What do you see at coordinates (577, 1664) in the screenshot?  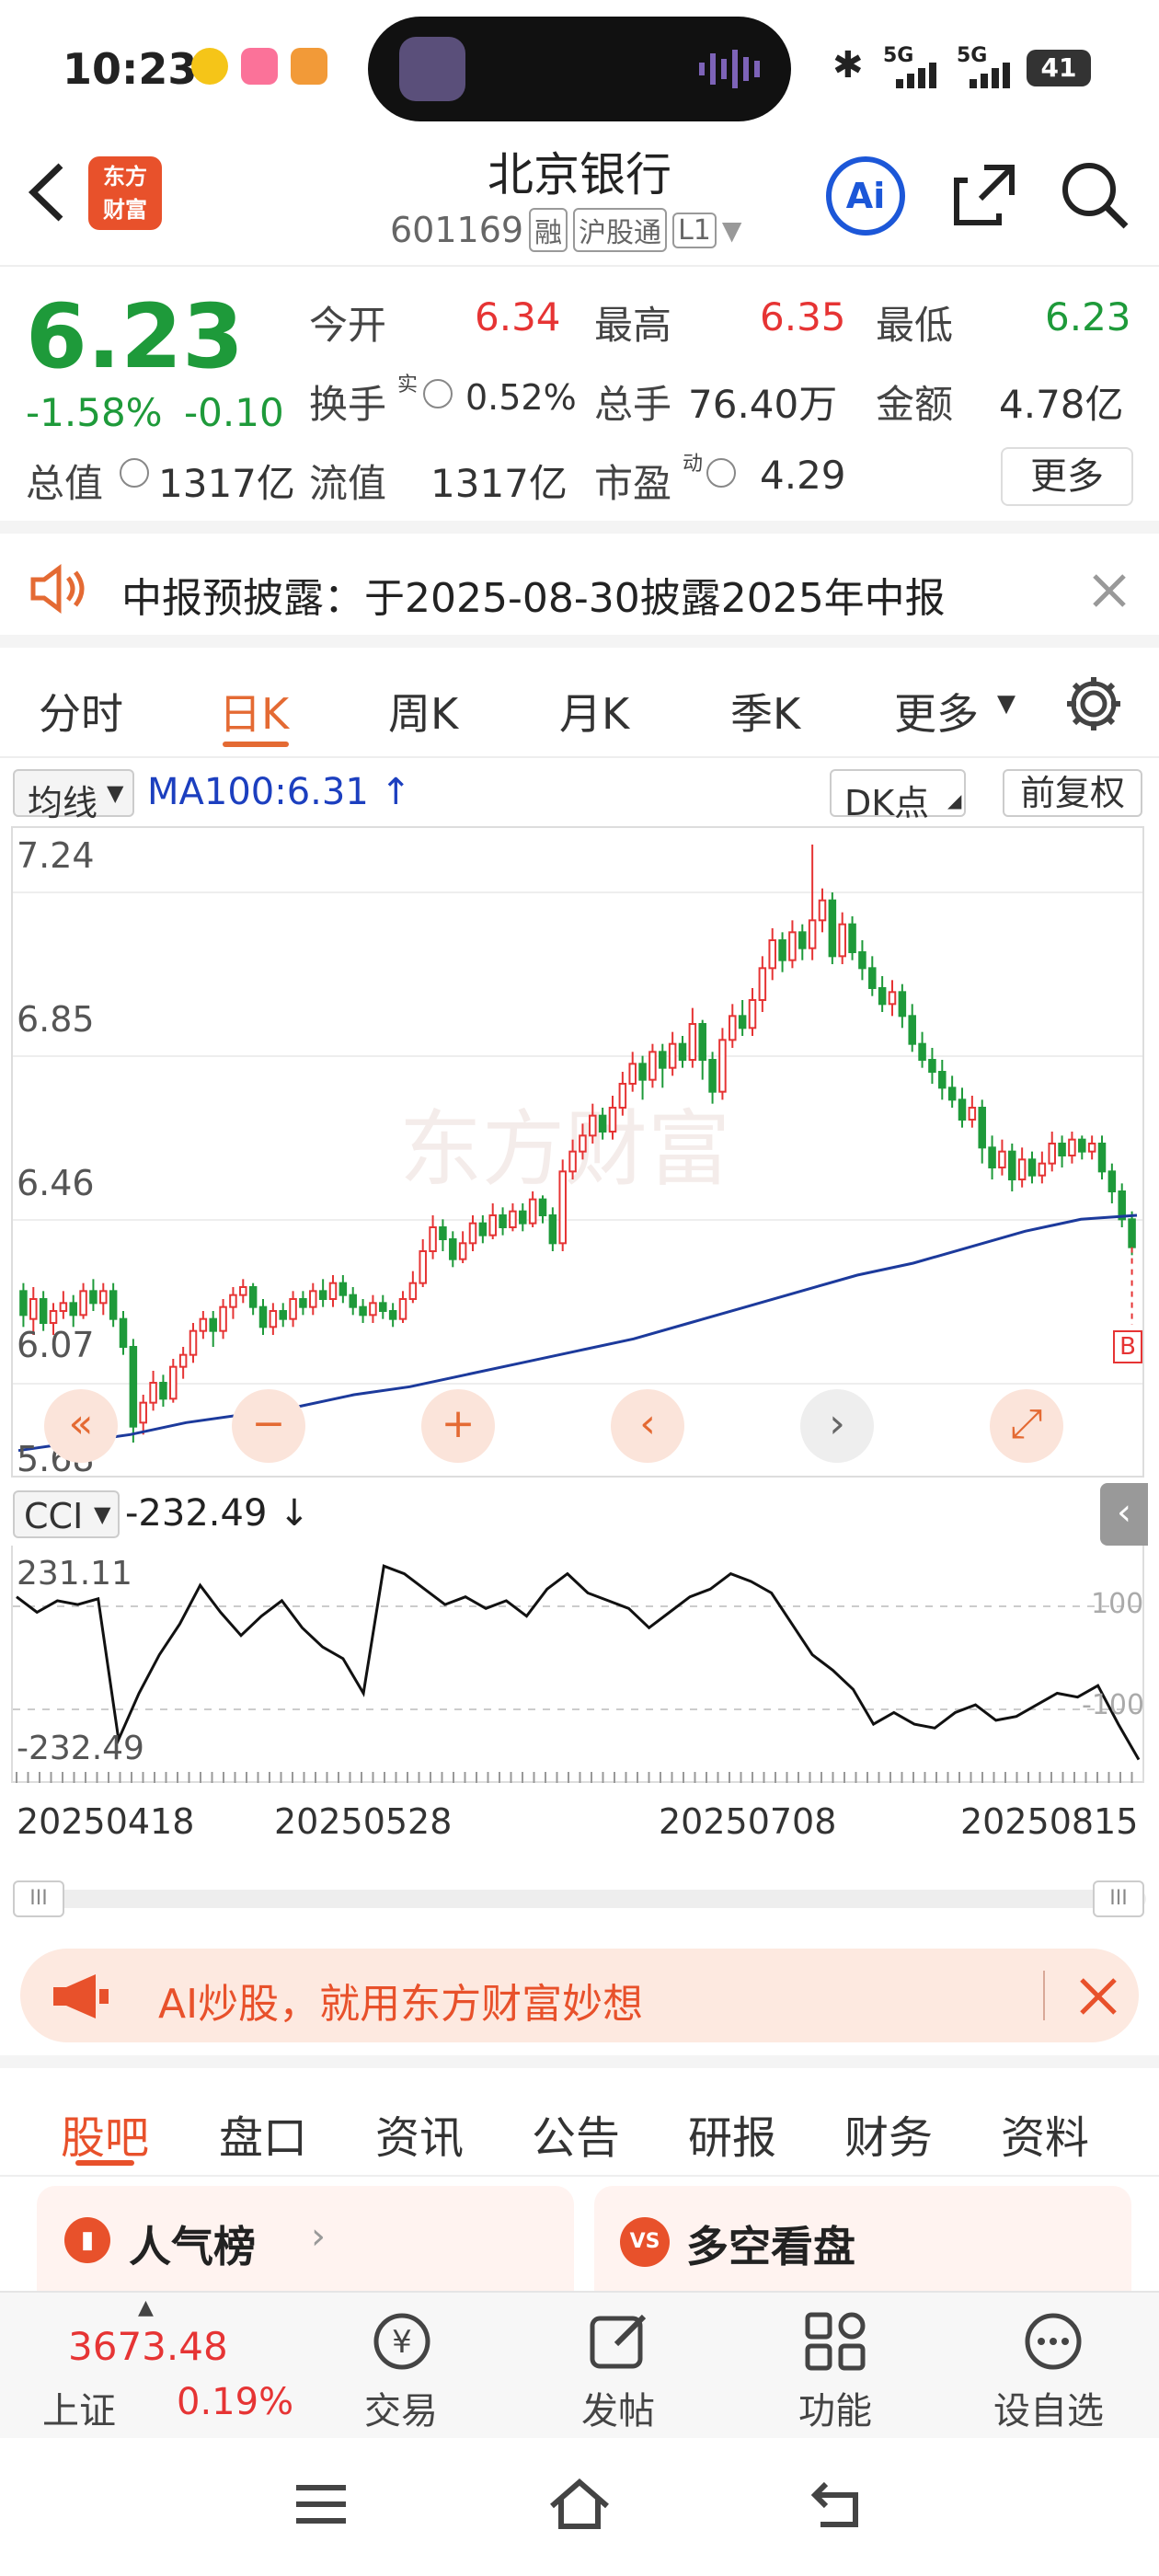 I see `cci-chart: 231.11 -232.49 100 -100` at bounding box center [577, 1664].